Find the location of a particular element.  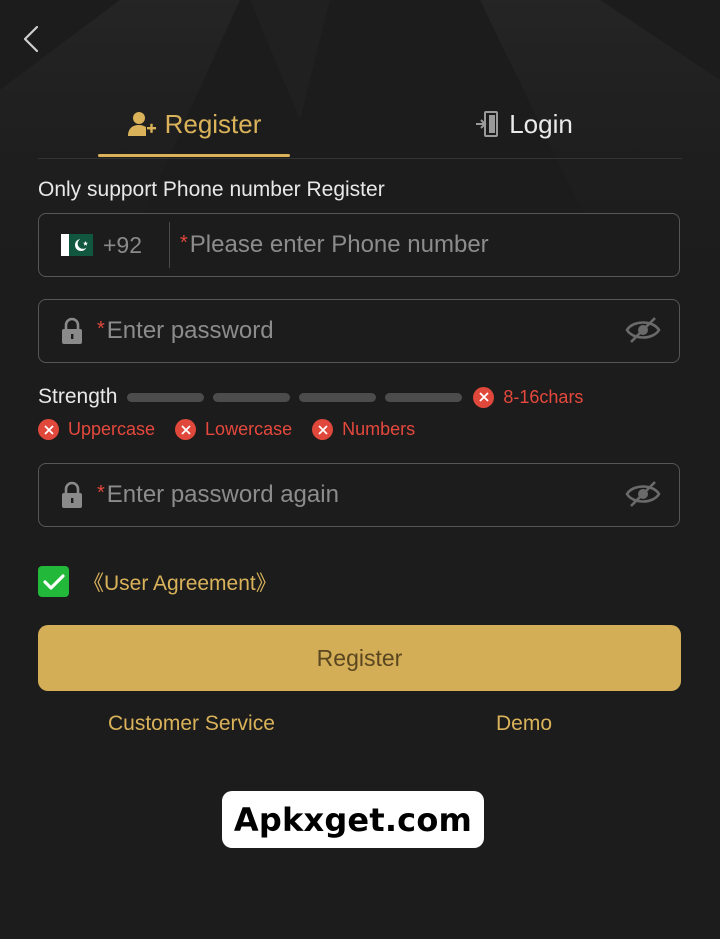

requirement-numbers: Numbers is located at coordinates (363, 429).